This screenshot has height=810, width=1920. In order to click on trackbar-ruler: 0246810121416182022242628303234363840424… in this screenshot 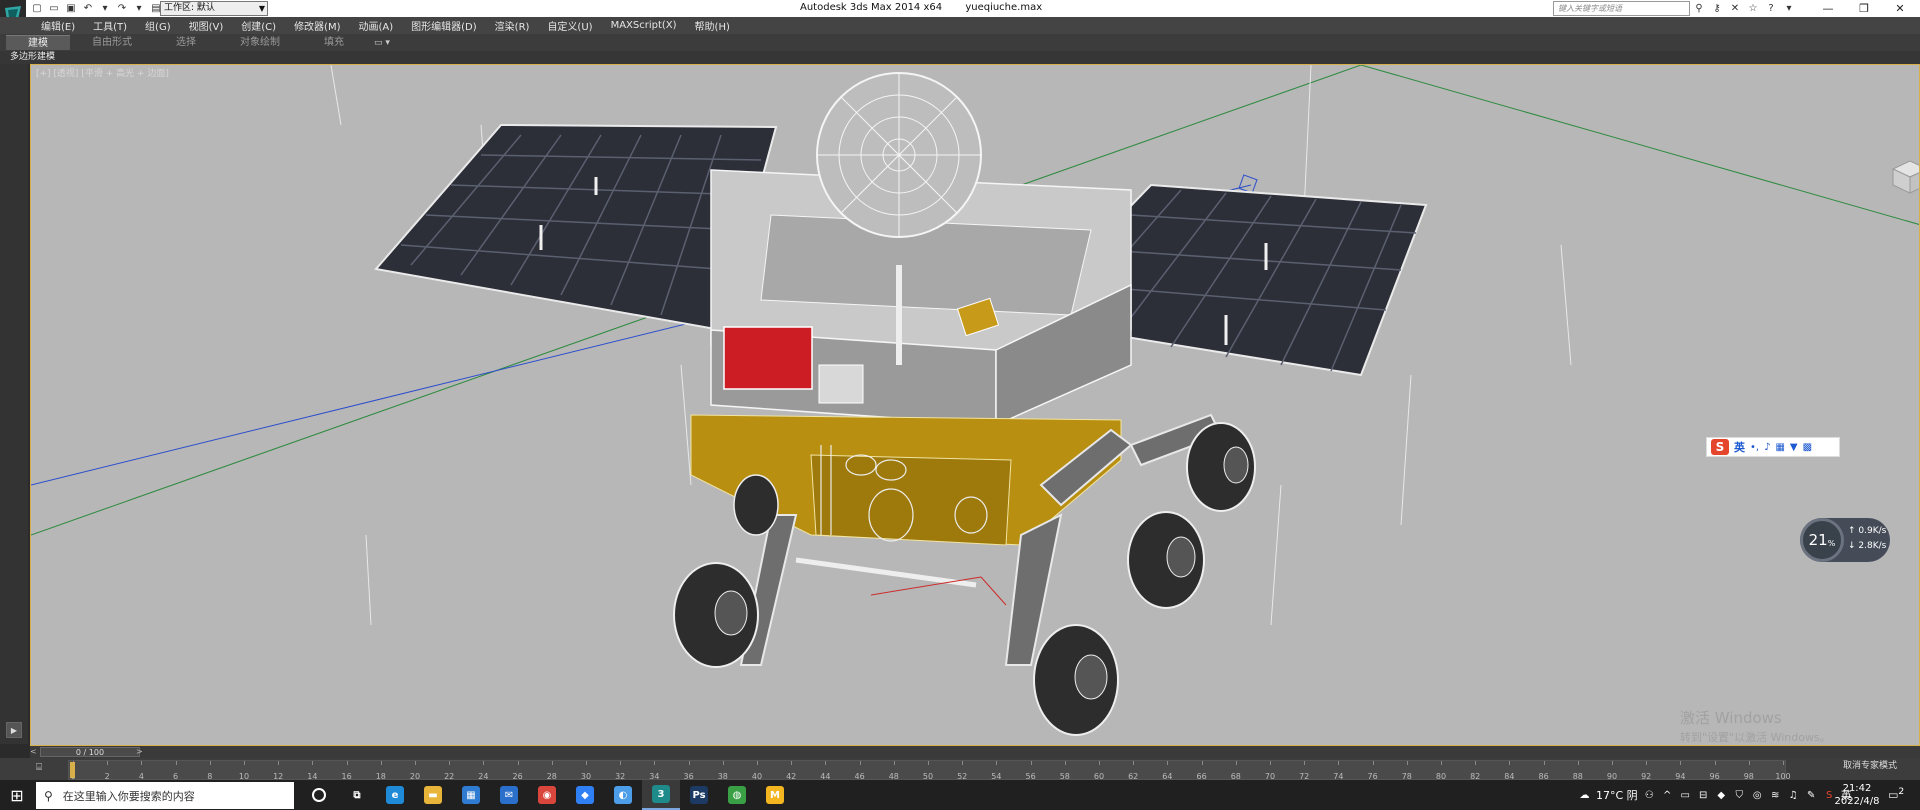, I will do `click(929, 770)`.